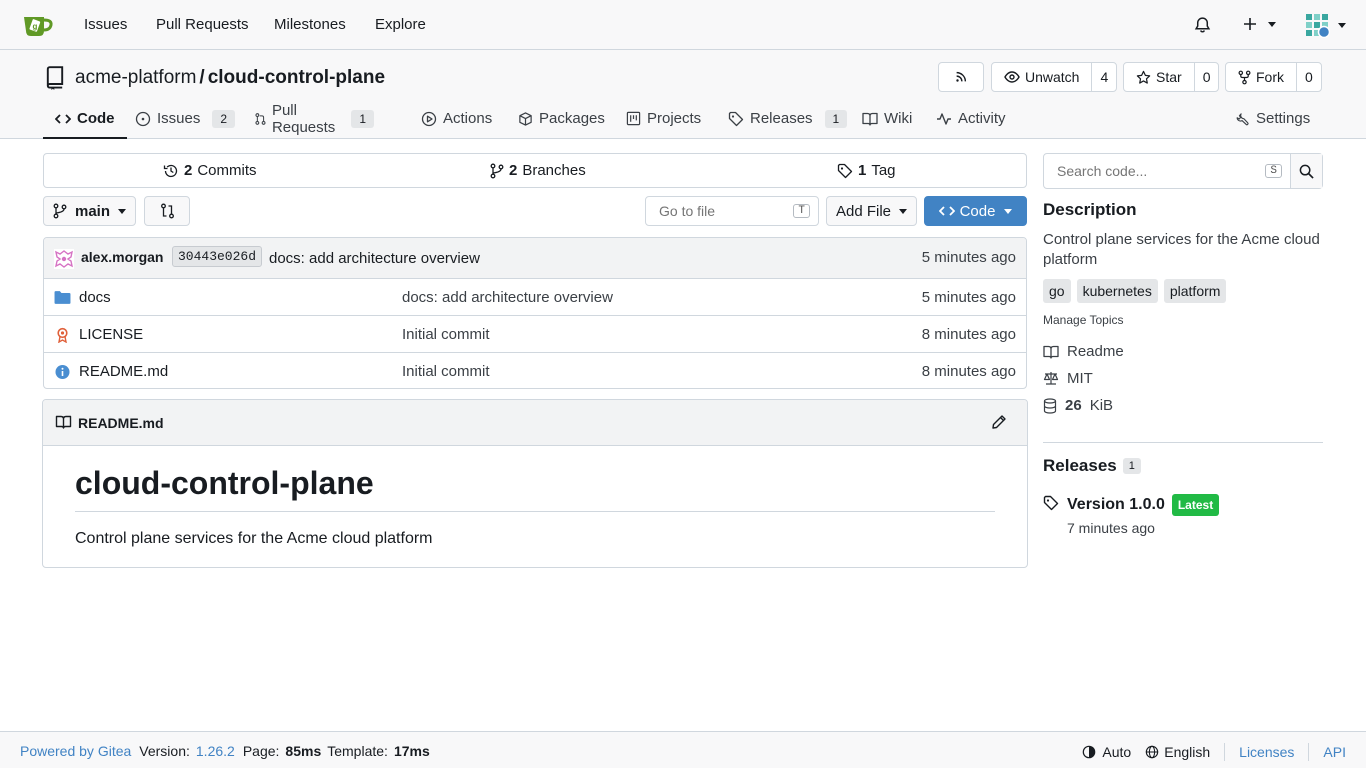 Image resolution: width=1366 pixels, height=768 pixels. What do you see at coordinates (82, 297) in the screenshot?
I see `file-entry: docs` at bounding box center [82, 297].